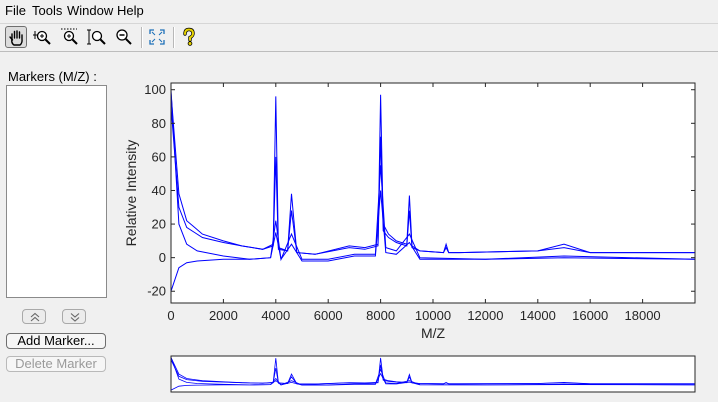 The height and width of the screenshot is (402, 718). Describe the element at coordinates (433, 333) in the screenshot. I see `x-axis-label: M/Z` at that location.